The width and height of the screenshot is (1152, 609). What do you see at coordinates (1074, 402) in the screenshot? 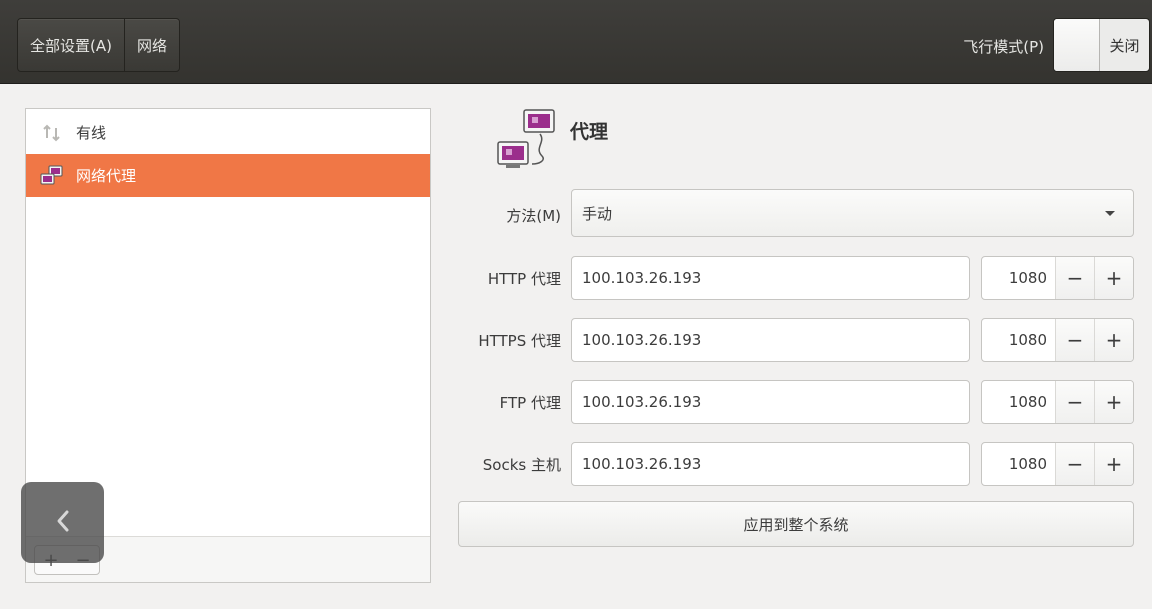
I see `ftp-port-decrement-button: −` at bounding box center [1074, 402].